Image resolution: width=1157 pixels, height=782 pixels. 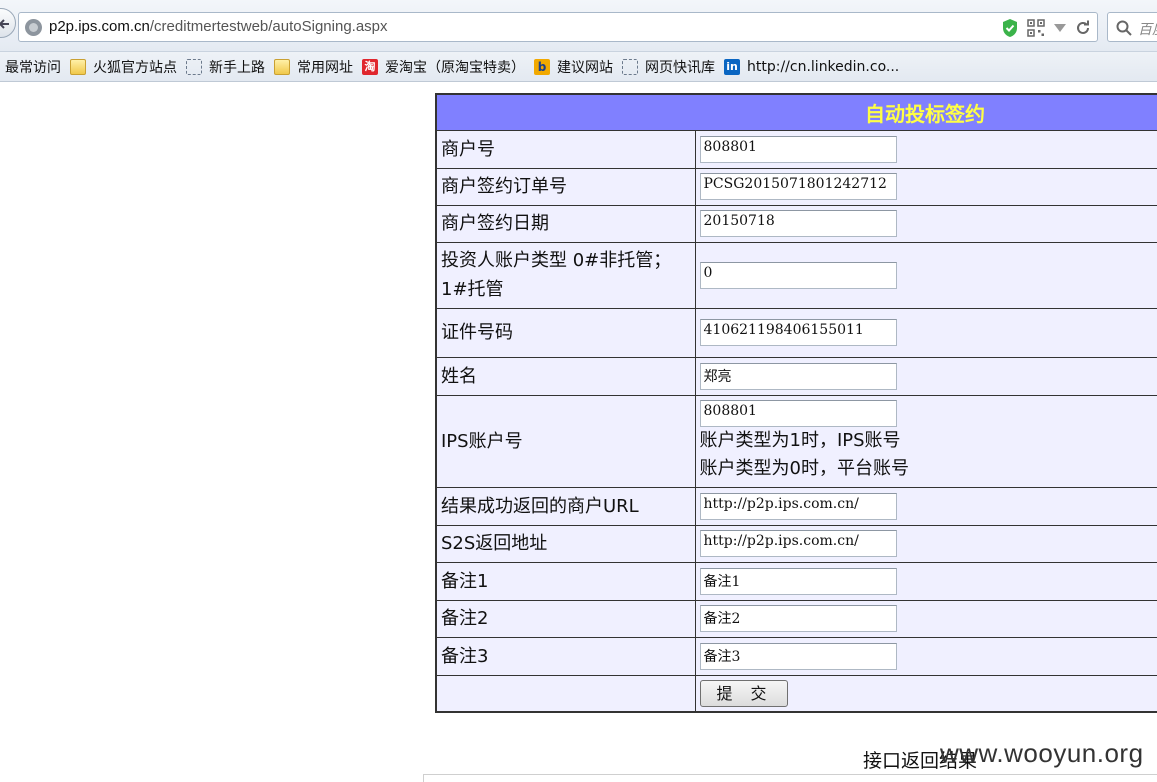 What do you see at coordinates (33, 27) in the screenshot?
I see `site-identity-icon` at bounding box center [33, 27].